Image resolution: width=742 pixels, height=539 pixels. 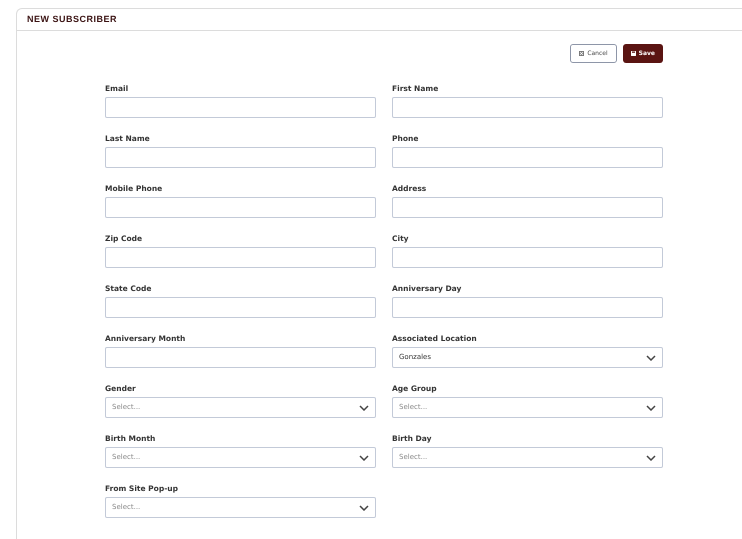 What do you see at coordinates (633, 53) in the screenshot?
I see `floppy-disk-icon` at bounding box center [633, 53].